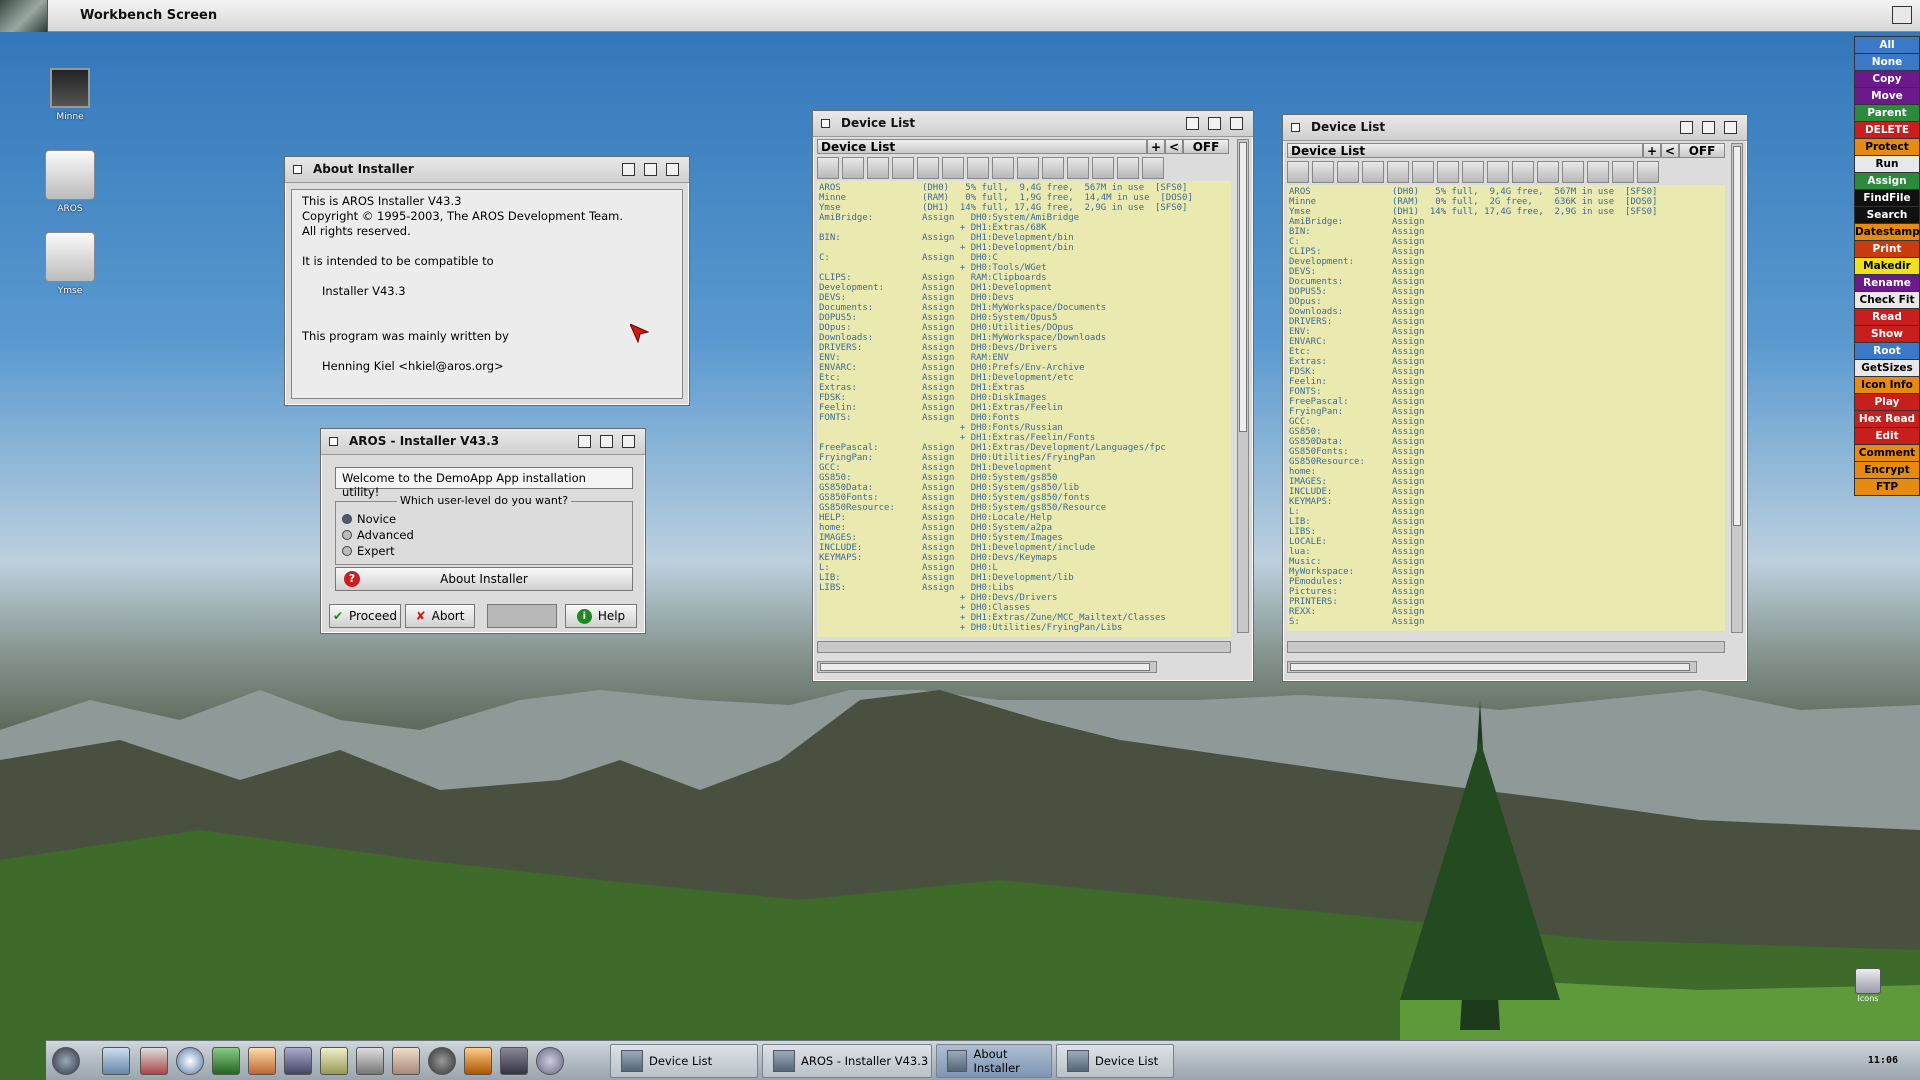  I want to click on about-installer-button: ? About Installer, so click(484, 579).